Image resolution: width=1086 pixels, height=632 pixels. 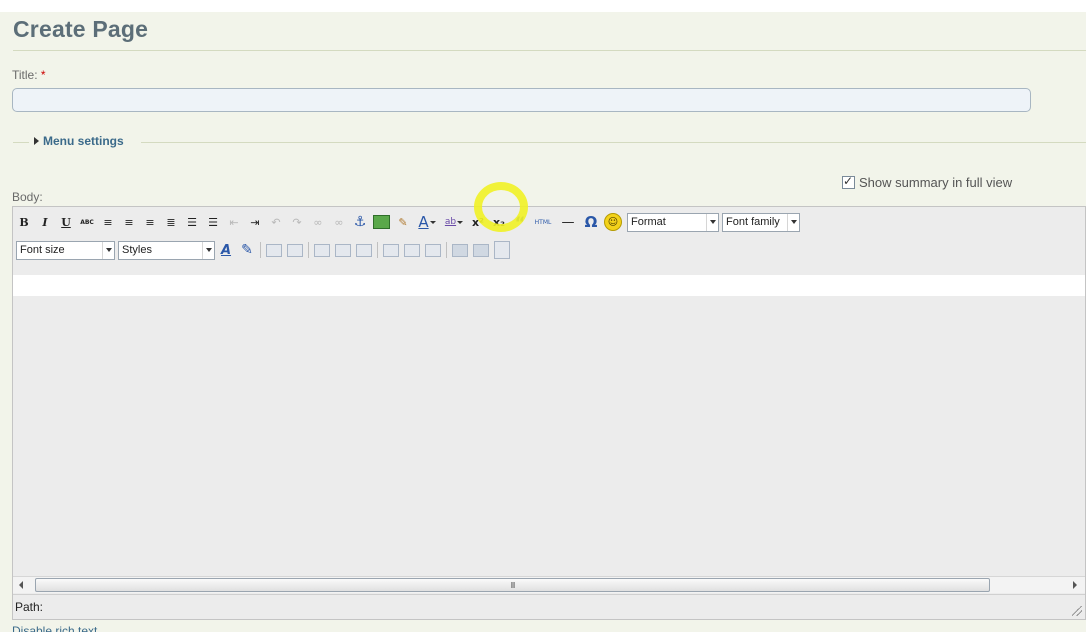 I want to click on show-summary-option: Show summary in full view, so click(x=927, y=182).